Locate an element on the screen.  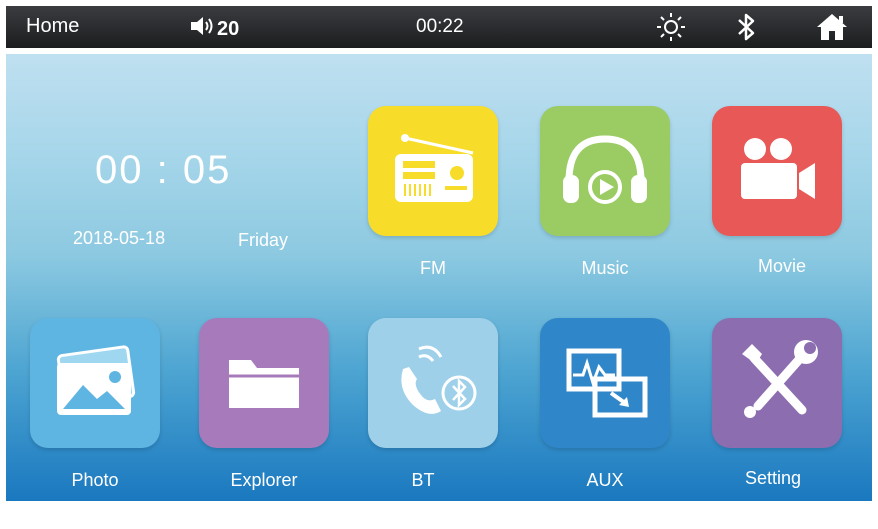
app-fm-button is located at coordinates (433, 171).